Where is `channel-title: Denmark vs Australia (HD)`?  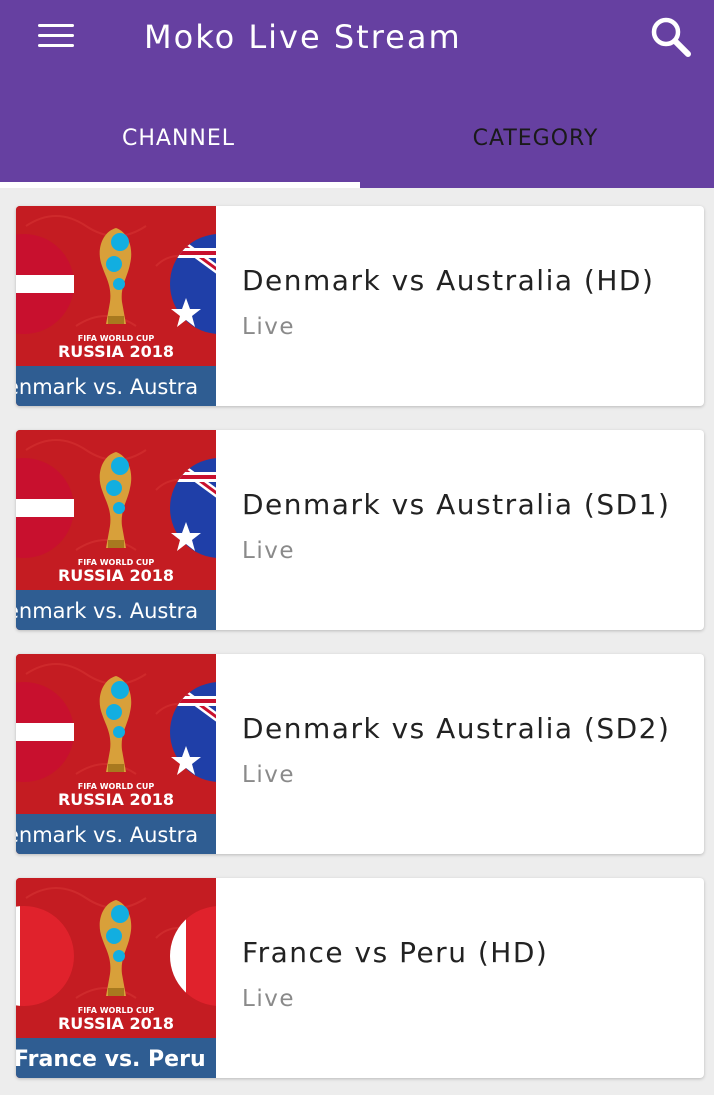
channel-title: Denmark vs Australia (HD) is located at coordinates (448, 280).